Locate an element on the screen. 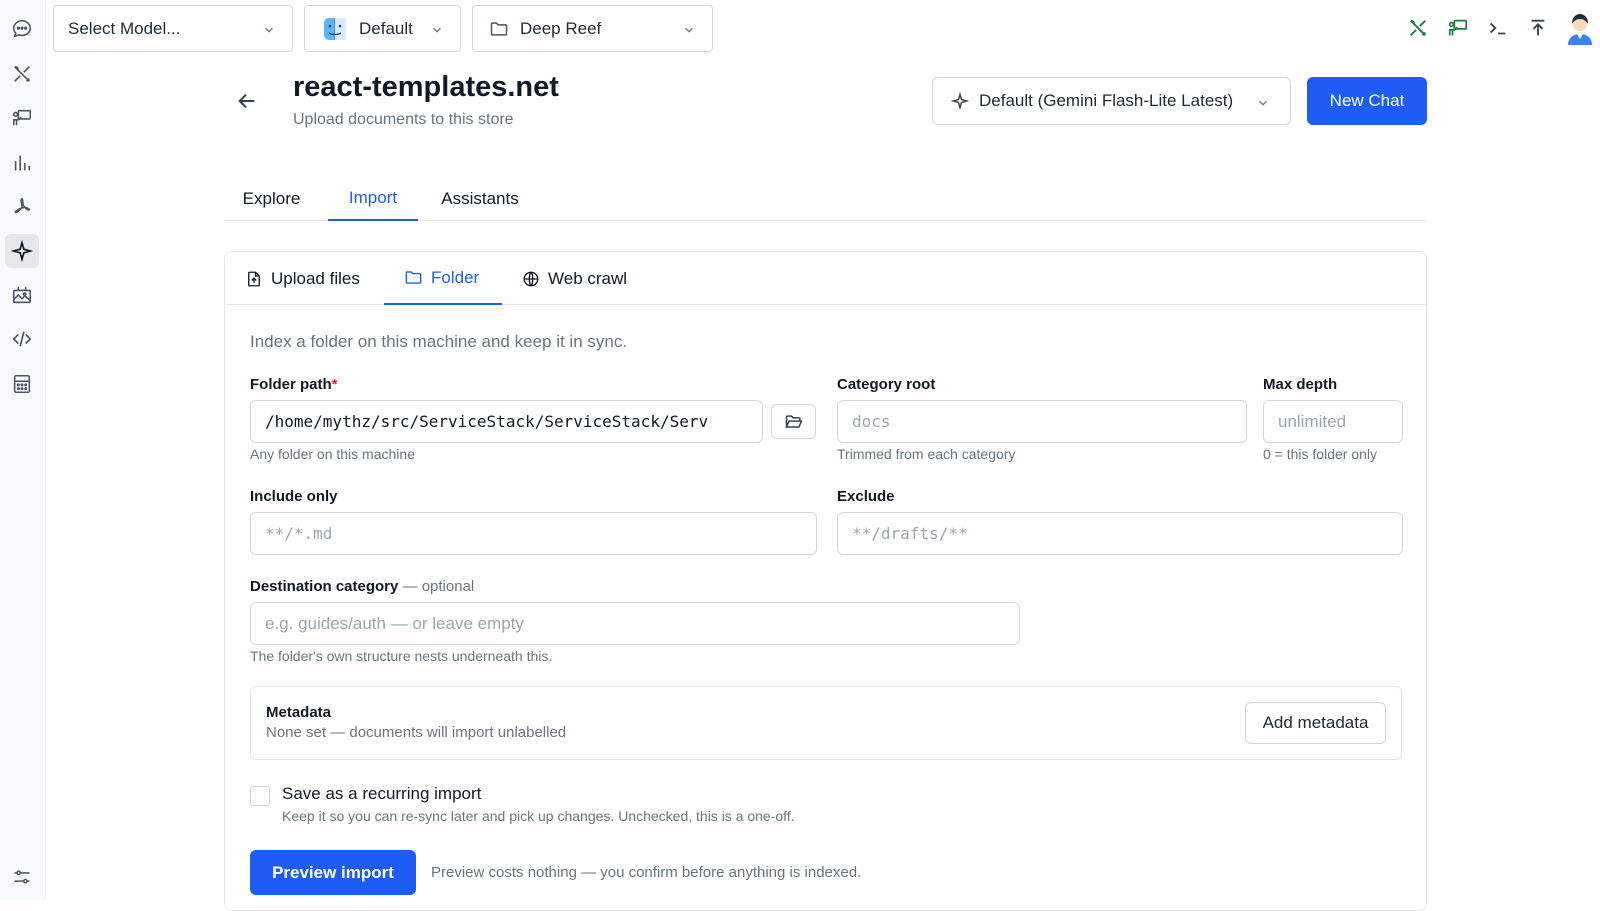 Image resolution: width=1600 pixels, height=911 pixels. file-upload-icon is located at coordinates (254, 279).